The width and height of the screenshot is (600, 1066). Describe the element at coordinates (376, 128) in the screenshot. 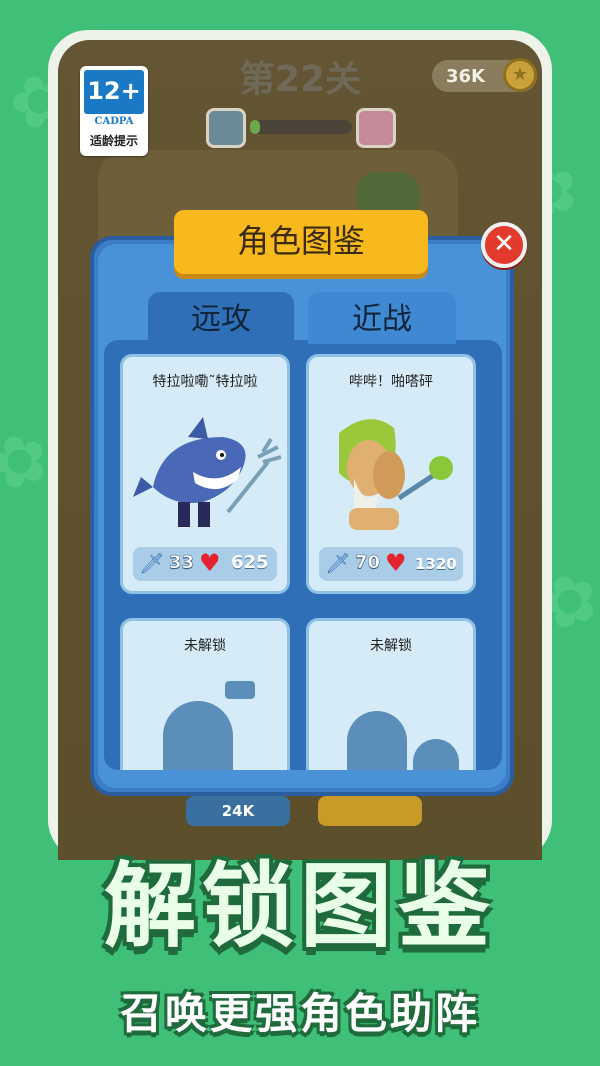

I see `boss-avatar` at that location.